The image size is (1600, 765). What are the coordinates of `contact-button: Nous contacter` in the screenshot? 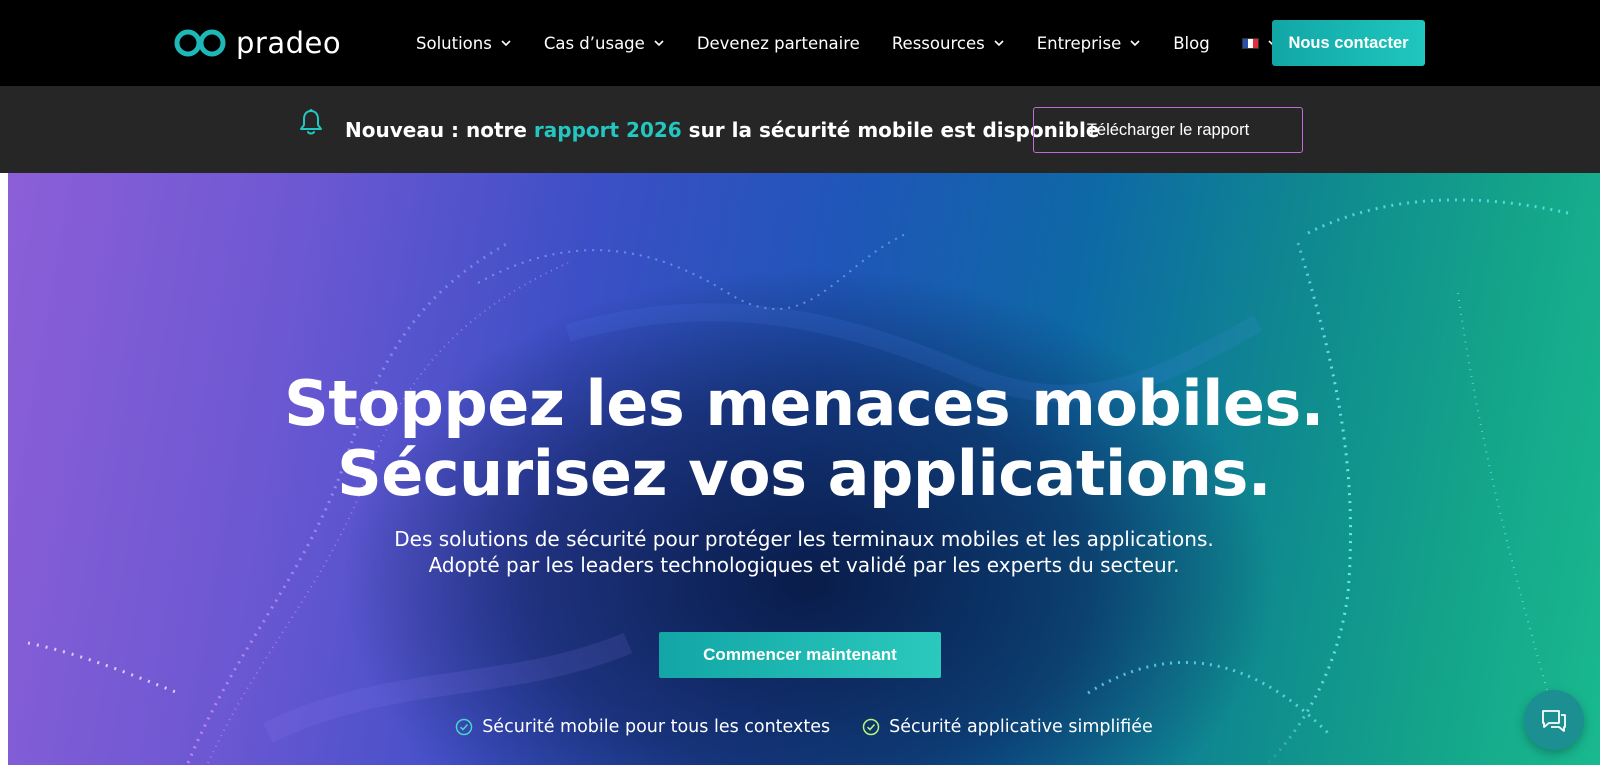 It's located at (1348, 43).